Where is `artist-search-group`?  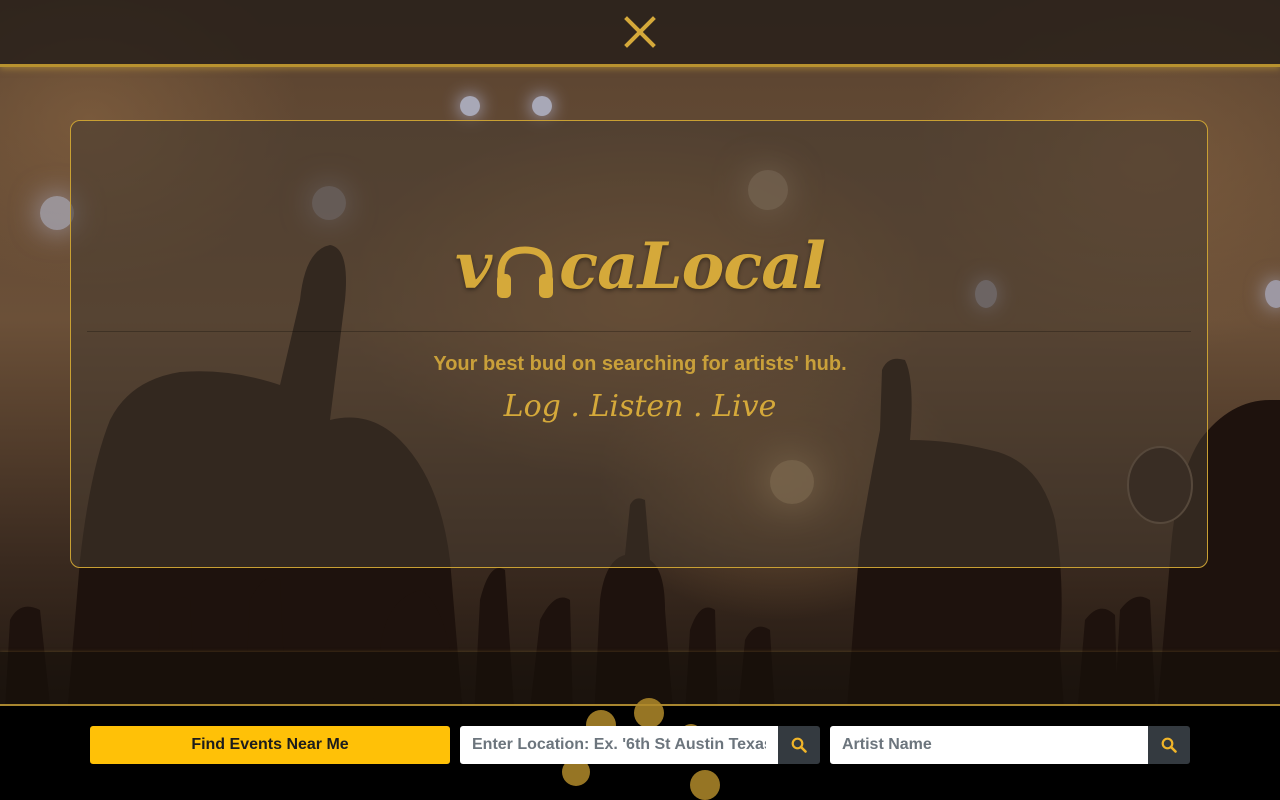 artist-search-group is located at coordinates (1010, 745).